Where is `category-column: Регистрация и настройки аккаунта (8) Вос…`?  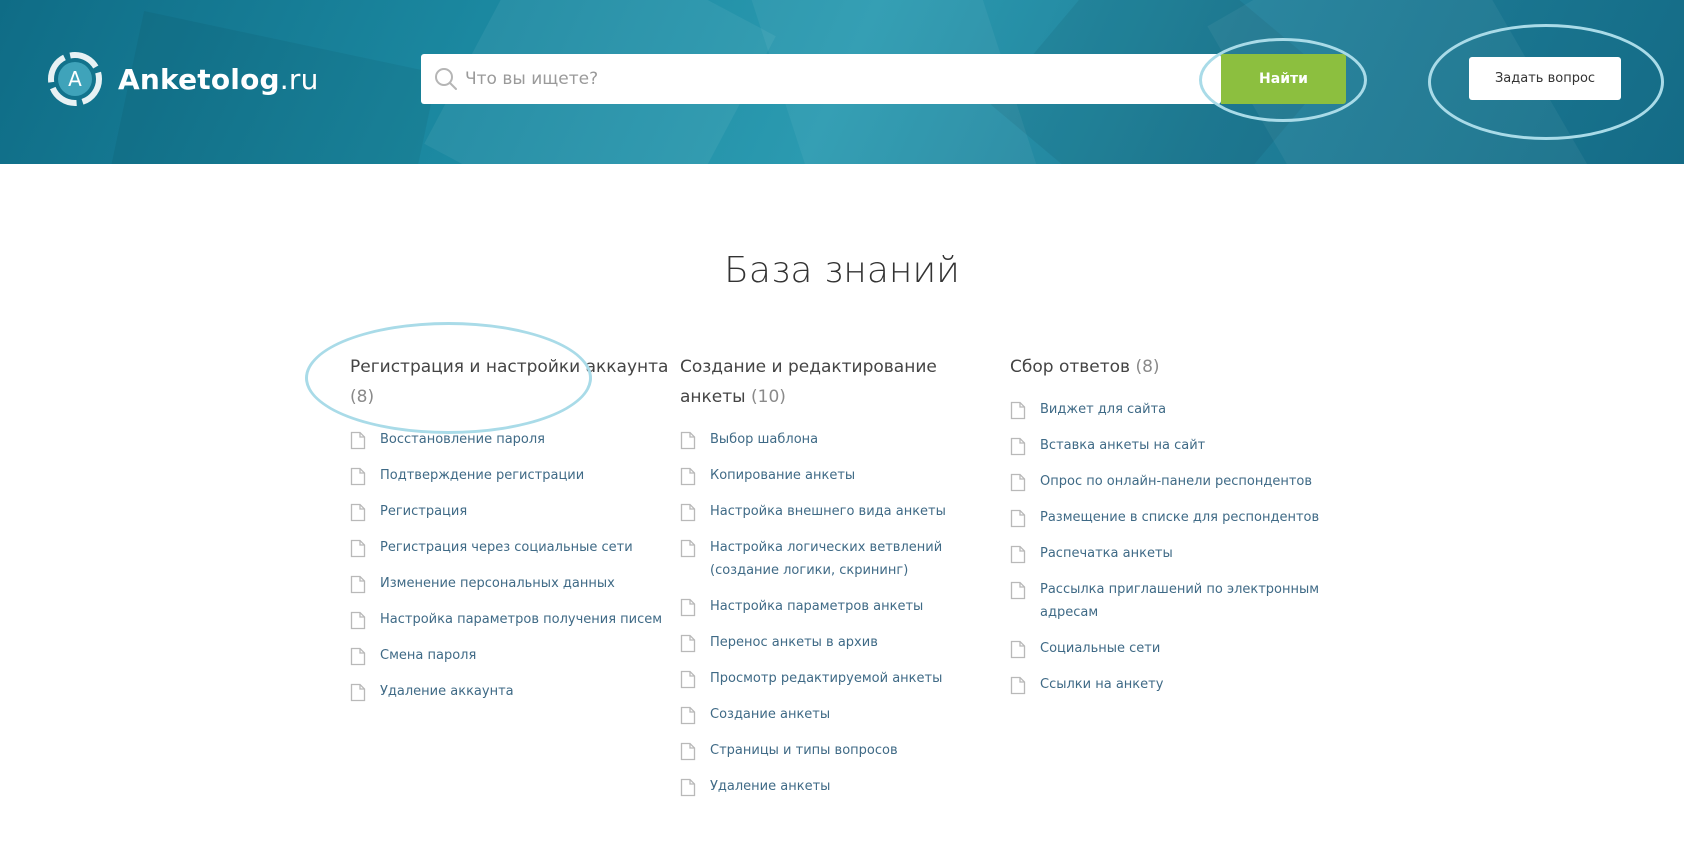 category-column: Регистрация и настройки аккаунта (8) Вос… is located at coordinates (510, 535).